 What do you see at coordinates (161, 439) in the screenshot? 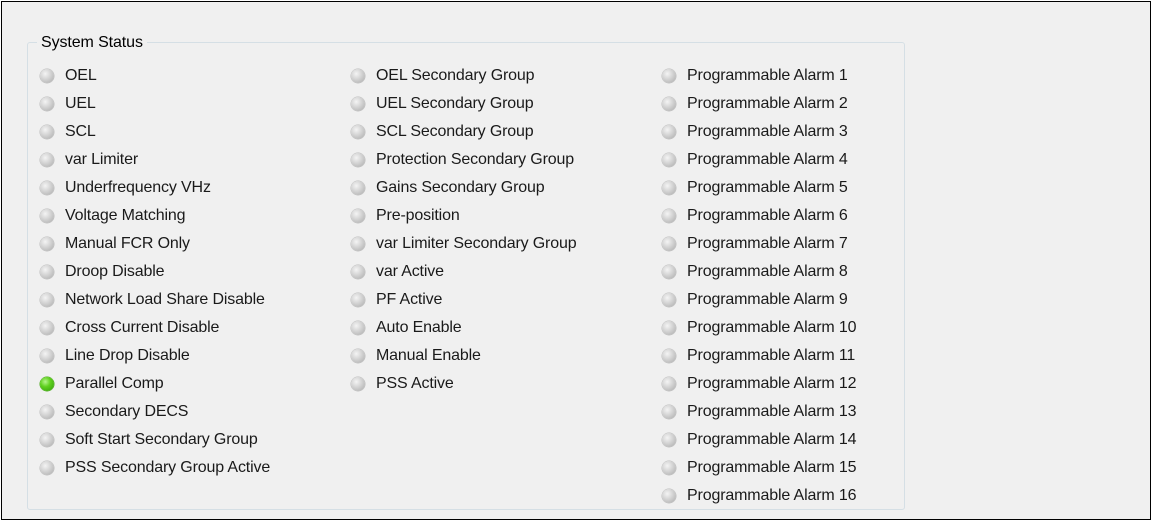
I see `status-indicator-label: Soft Start Secondary Group` at bounding box center [161, 439].